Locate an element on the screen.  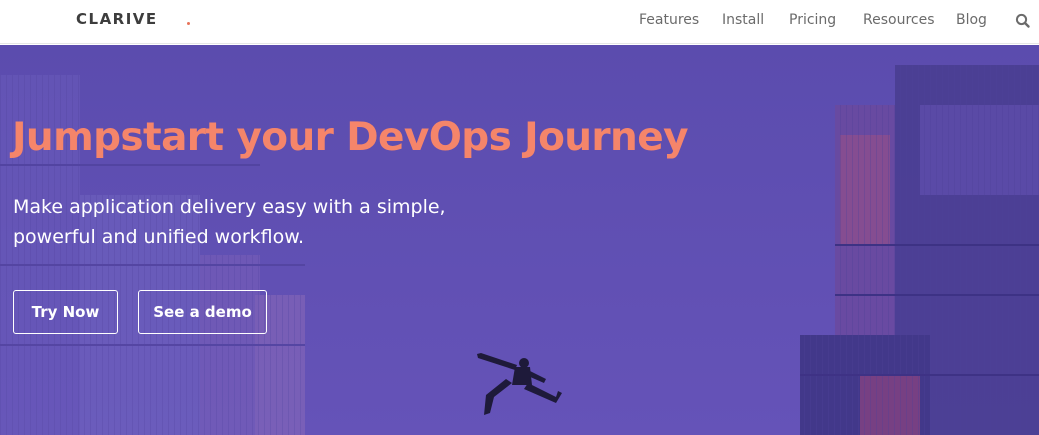
nav-item-blog: Blog is located at coordinates (971, 20).